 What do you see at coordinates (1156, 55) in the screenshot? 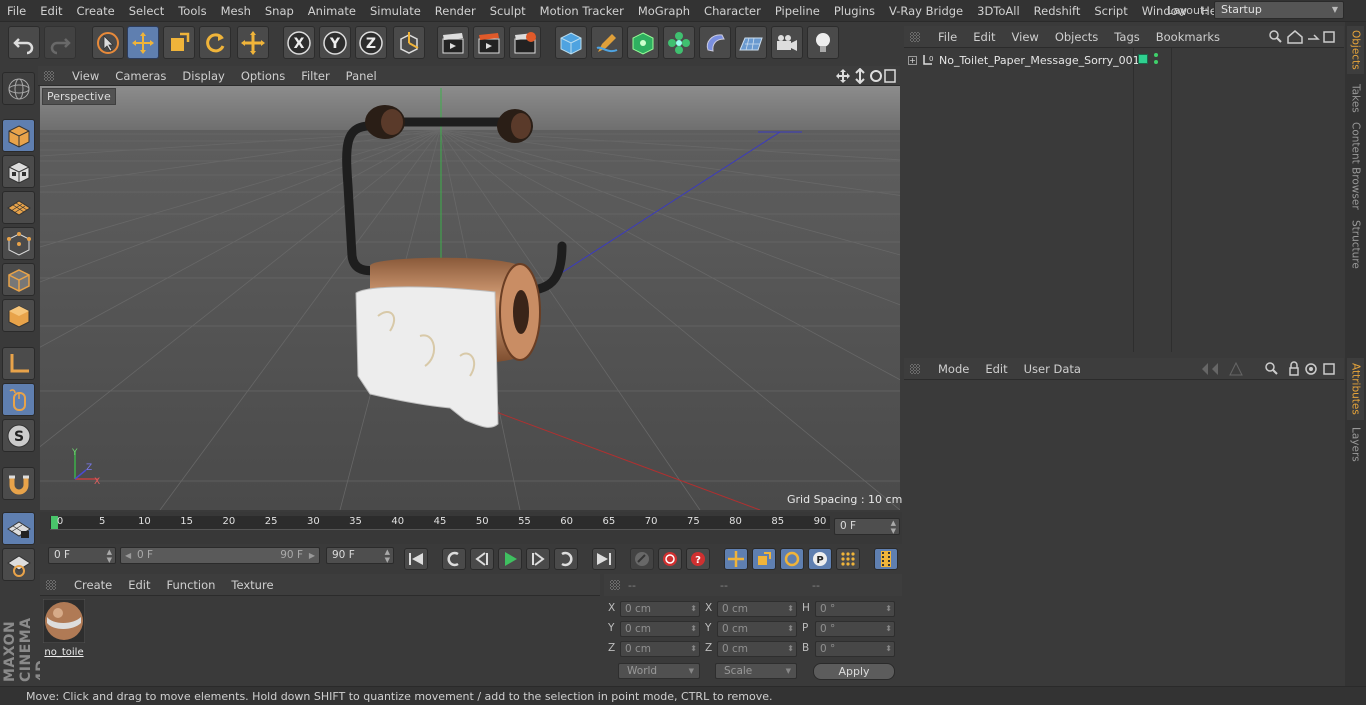
I see `editor-visibility-dot` at bounding box center [1156, 55].